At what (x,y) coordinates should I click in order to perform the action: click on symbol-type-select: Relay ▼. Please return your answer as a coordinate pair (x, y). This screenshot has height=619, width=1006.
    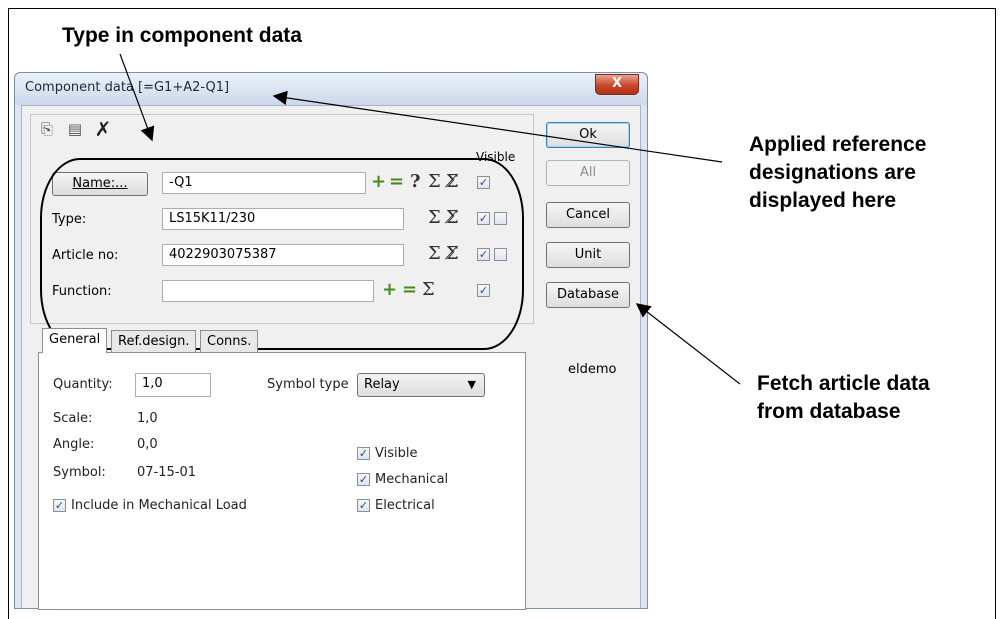
    Looking at the image, I should click on (421, 385).